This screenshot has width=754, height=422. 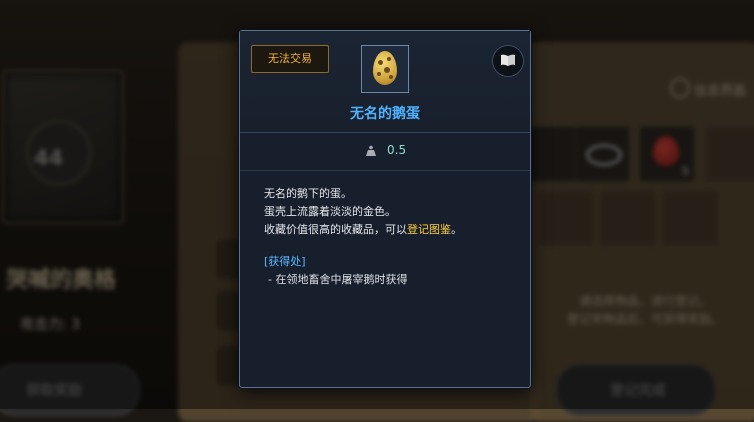 What do you see at coordinates (385, 151) in the screenshot?
I see `weight-row: 0.5` at bounding box center [385, 151].